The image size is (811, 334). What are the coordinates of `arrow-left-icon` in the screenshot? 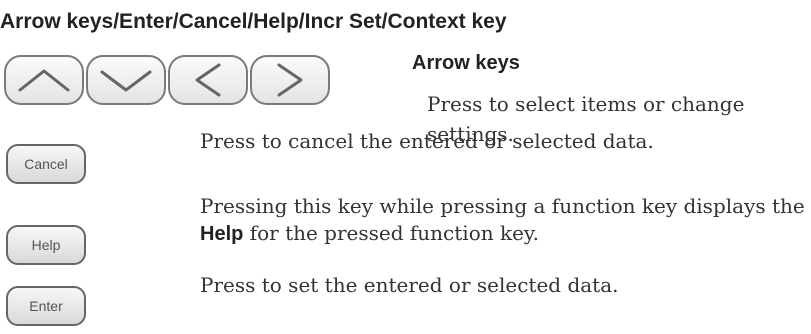 It's located at (208, 80).